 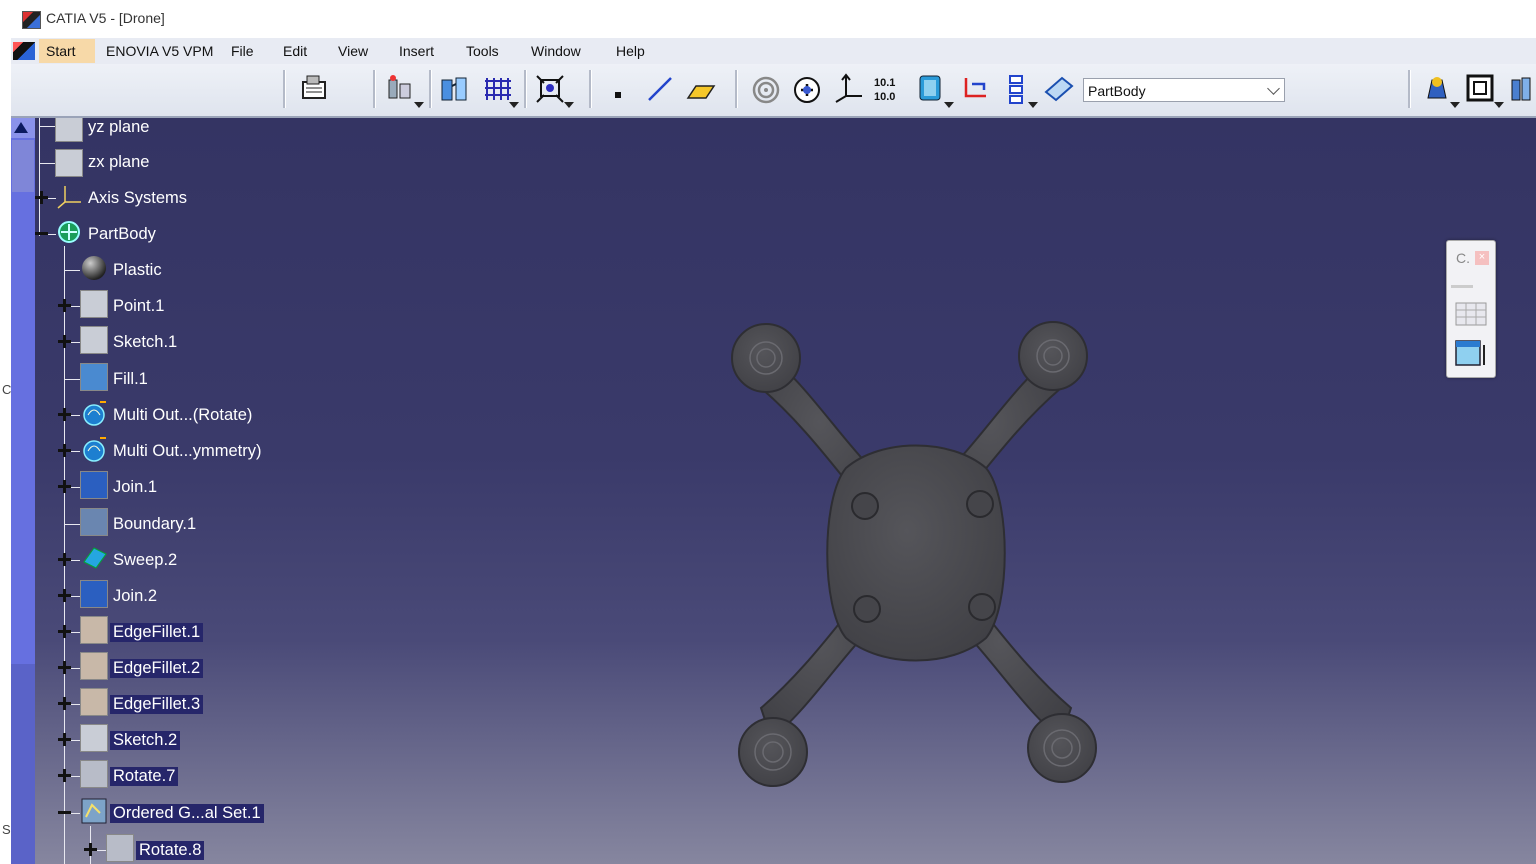 What do you see at coordinates (1471, 314) in the screenshot?
I see `sketch-grid-icon` at bounding box center [1471, 314].